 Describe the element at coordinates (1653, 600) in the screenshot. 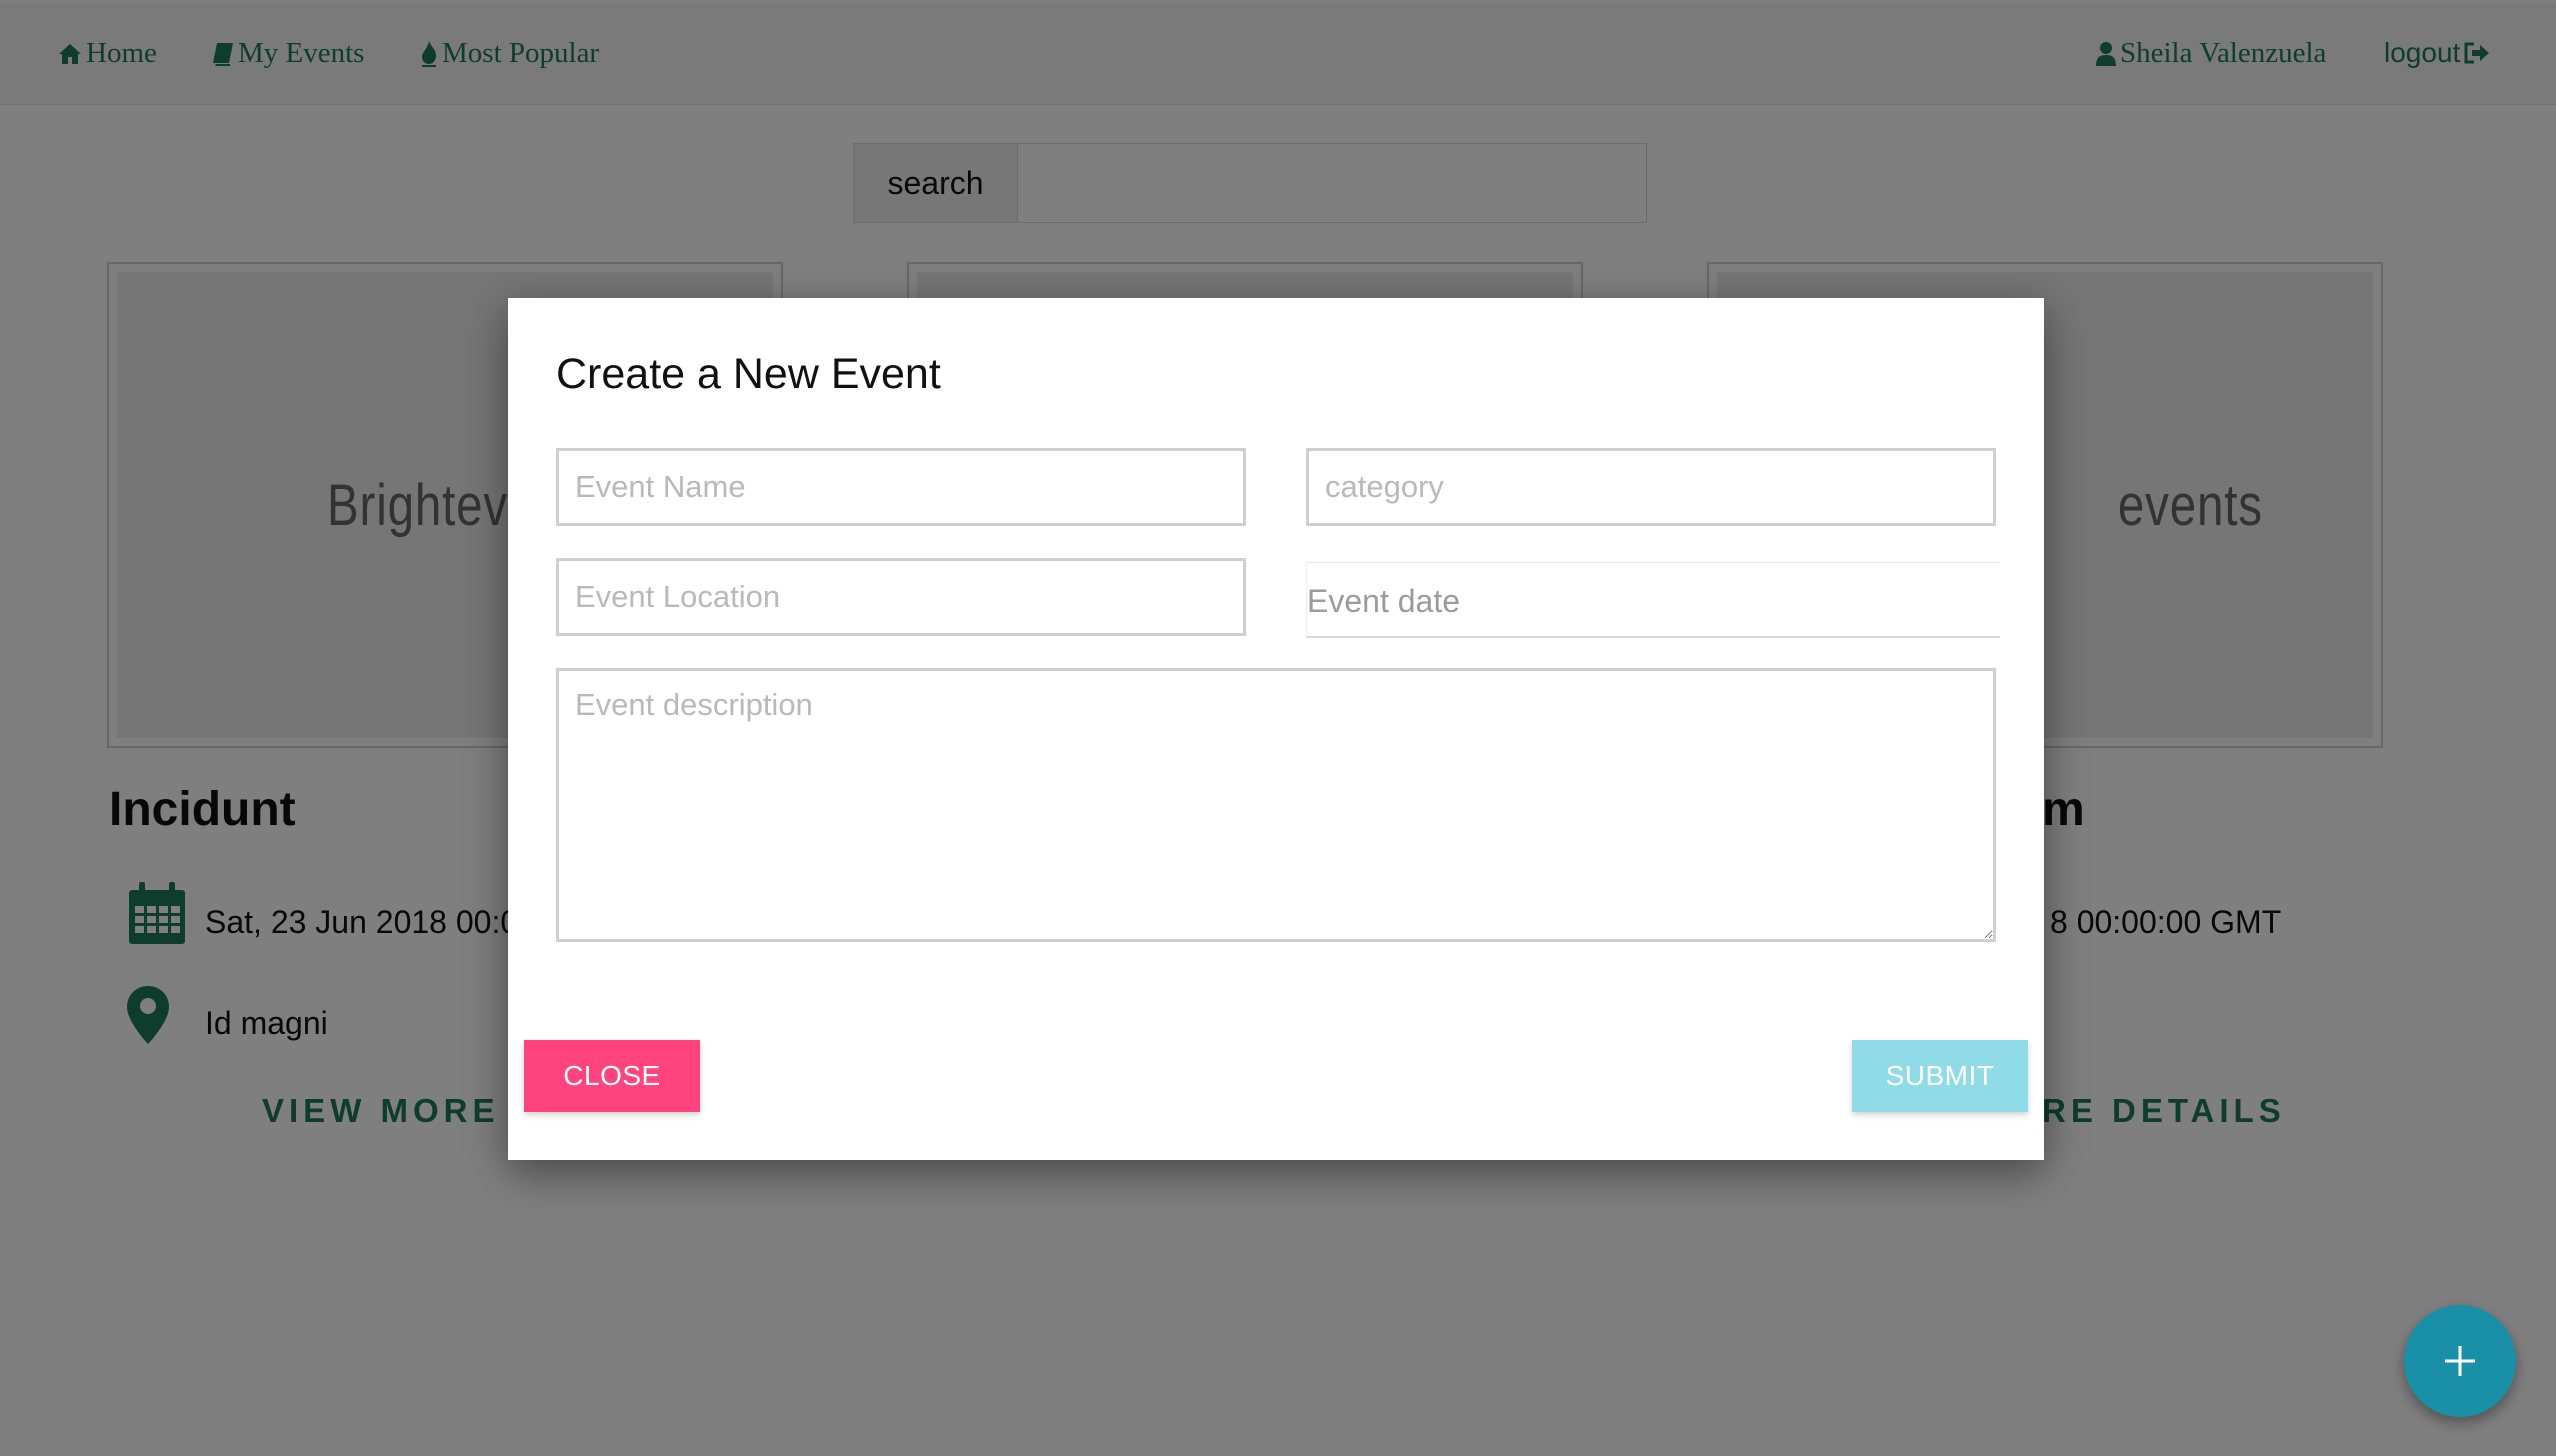

I see `event-date-picker: Event date` at that location.